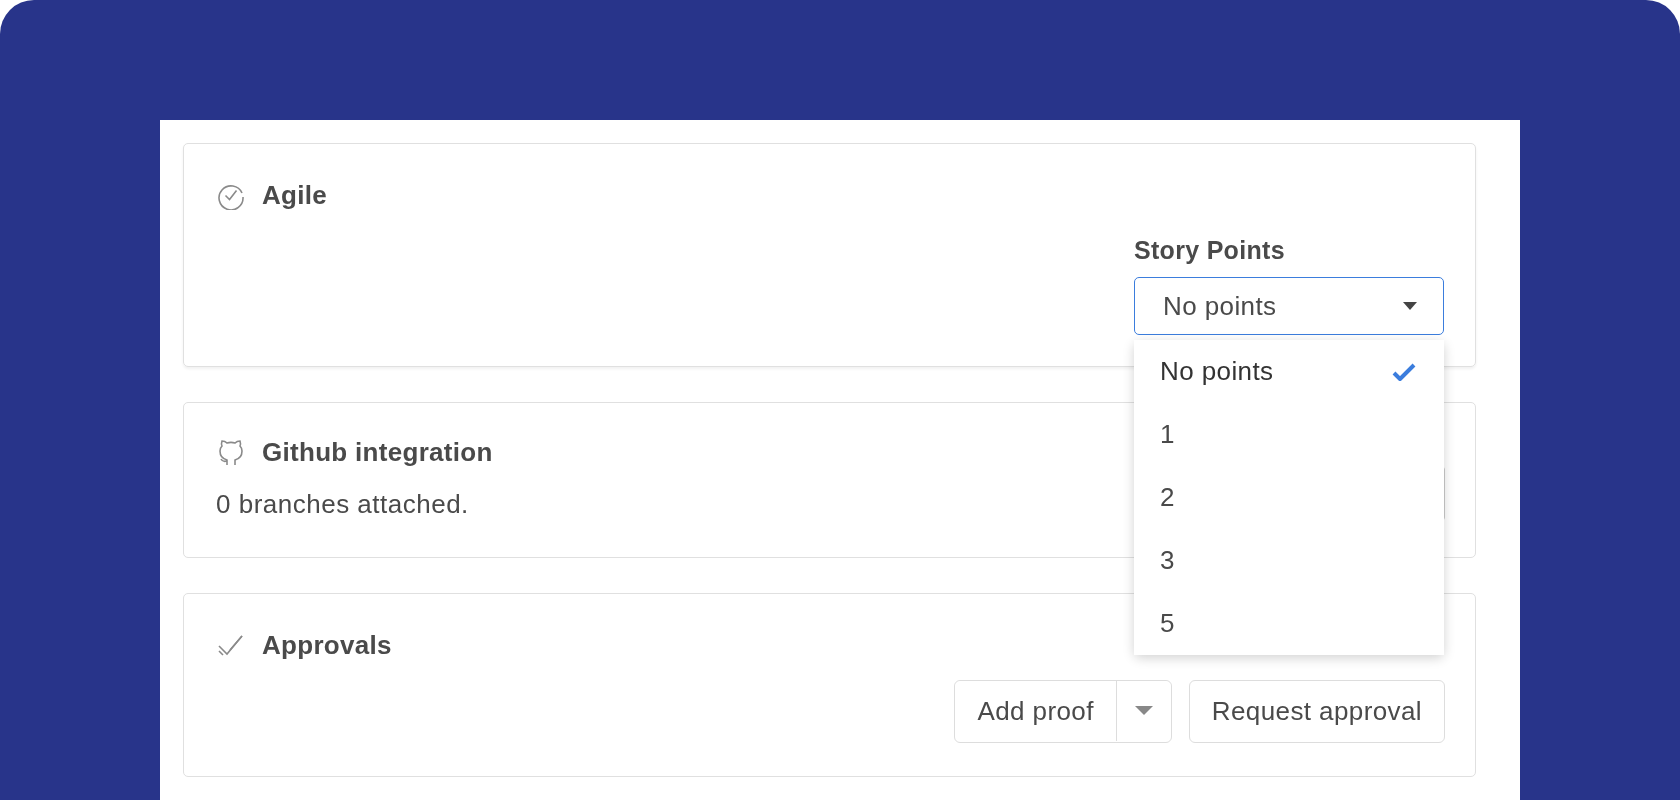  What do you see at coordinates (1289, 306) in the screenshot?
I see `story-points-dropdown: No points` at bounding box center [1289, 306].